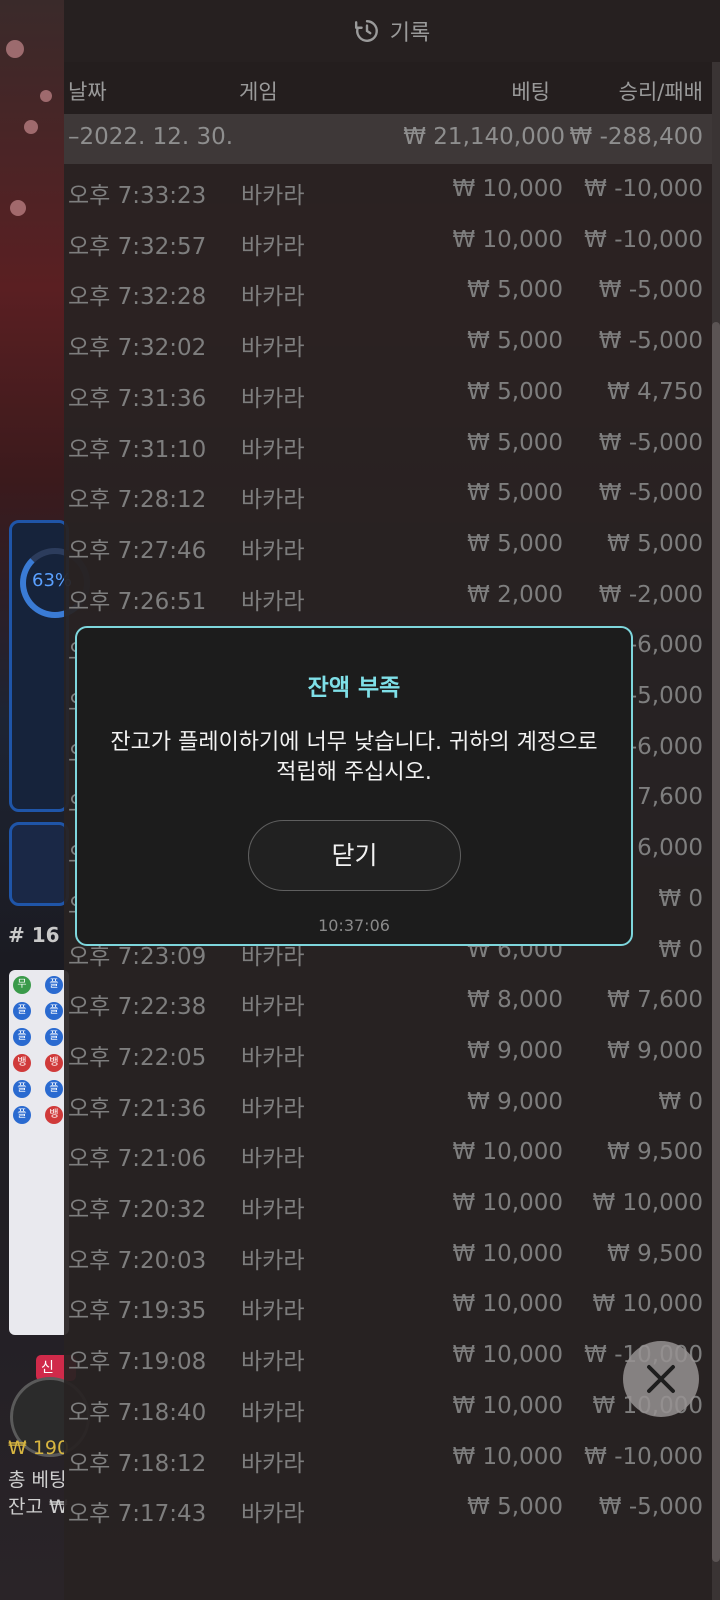 Image resolution: width=720 pixels, height=1600 pixels. Describe the element at coordinates (392, 1410) in the screenshot. I see `history-row: 오후 7:18:40바카라₩ 10,000₩ 10,000` at that location.